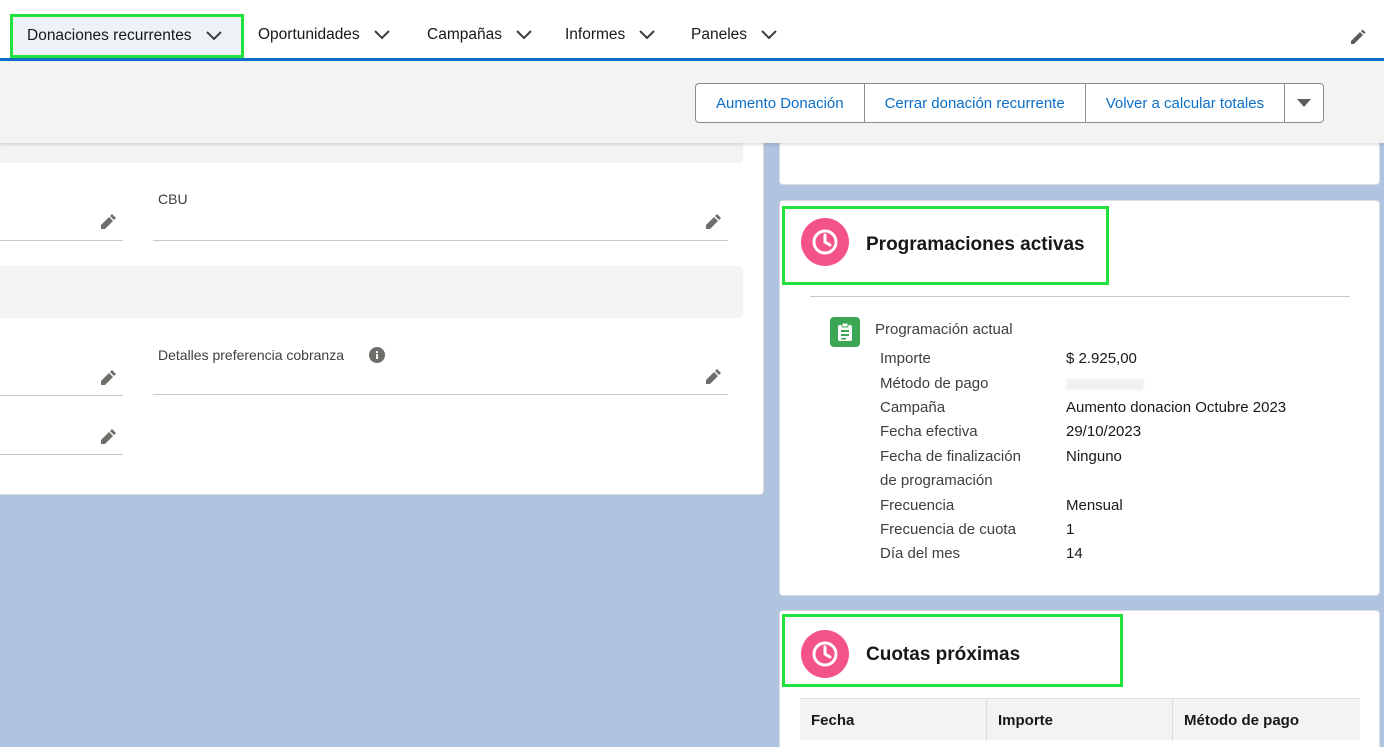 The width and height of the screenshot is (1384, 747). I want to click on info-icon, so click(377, 355).